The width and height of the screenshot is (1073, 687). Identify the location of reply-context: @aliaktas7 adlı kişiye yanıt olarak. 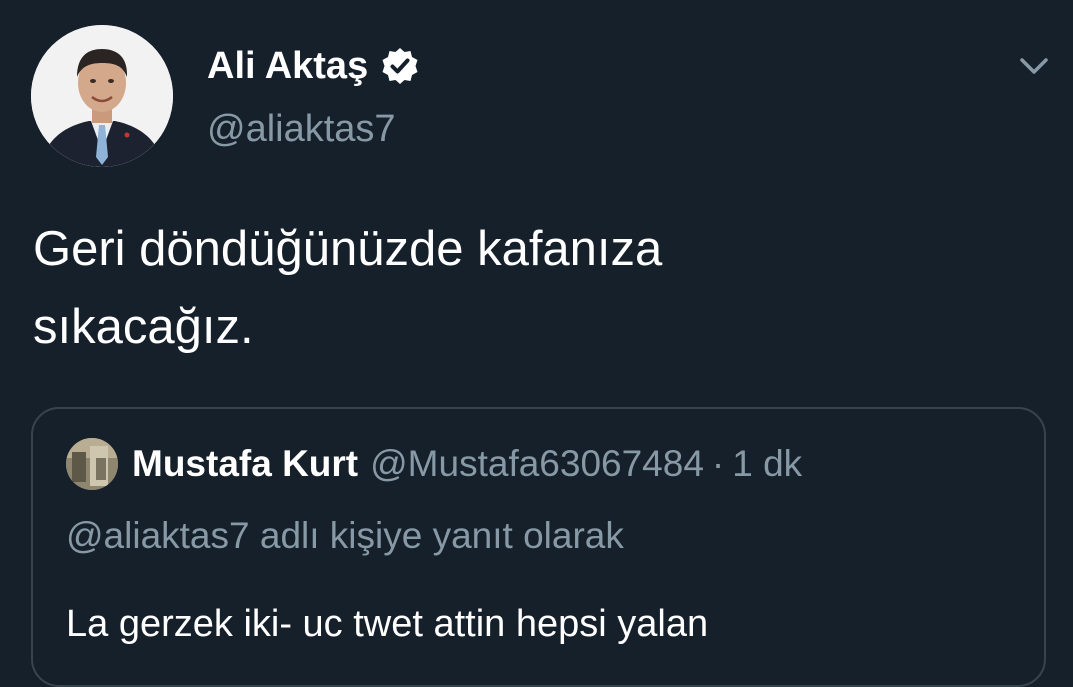
(345, 535).